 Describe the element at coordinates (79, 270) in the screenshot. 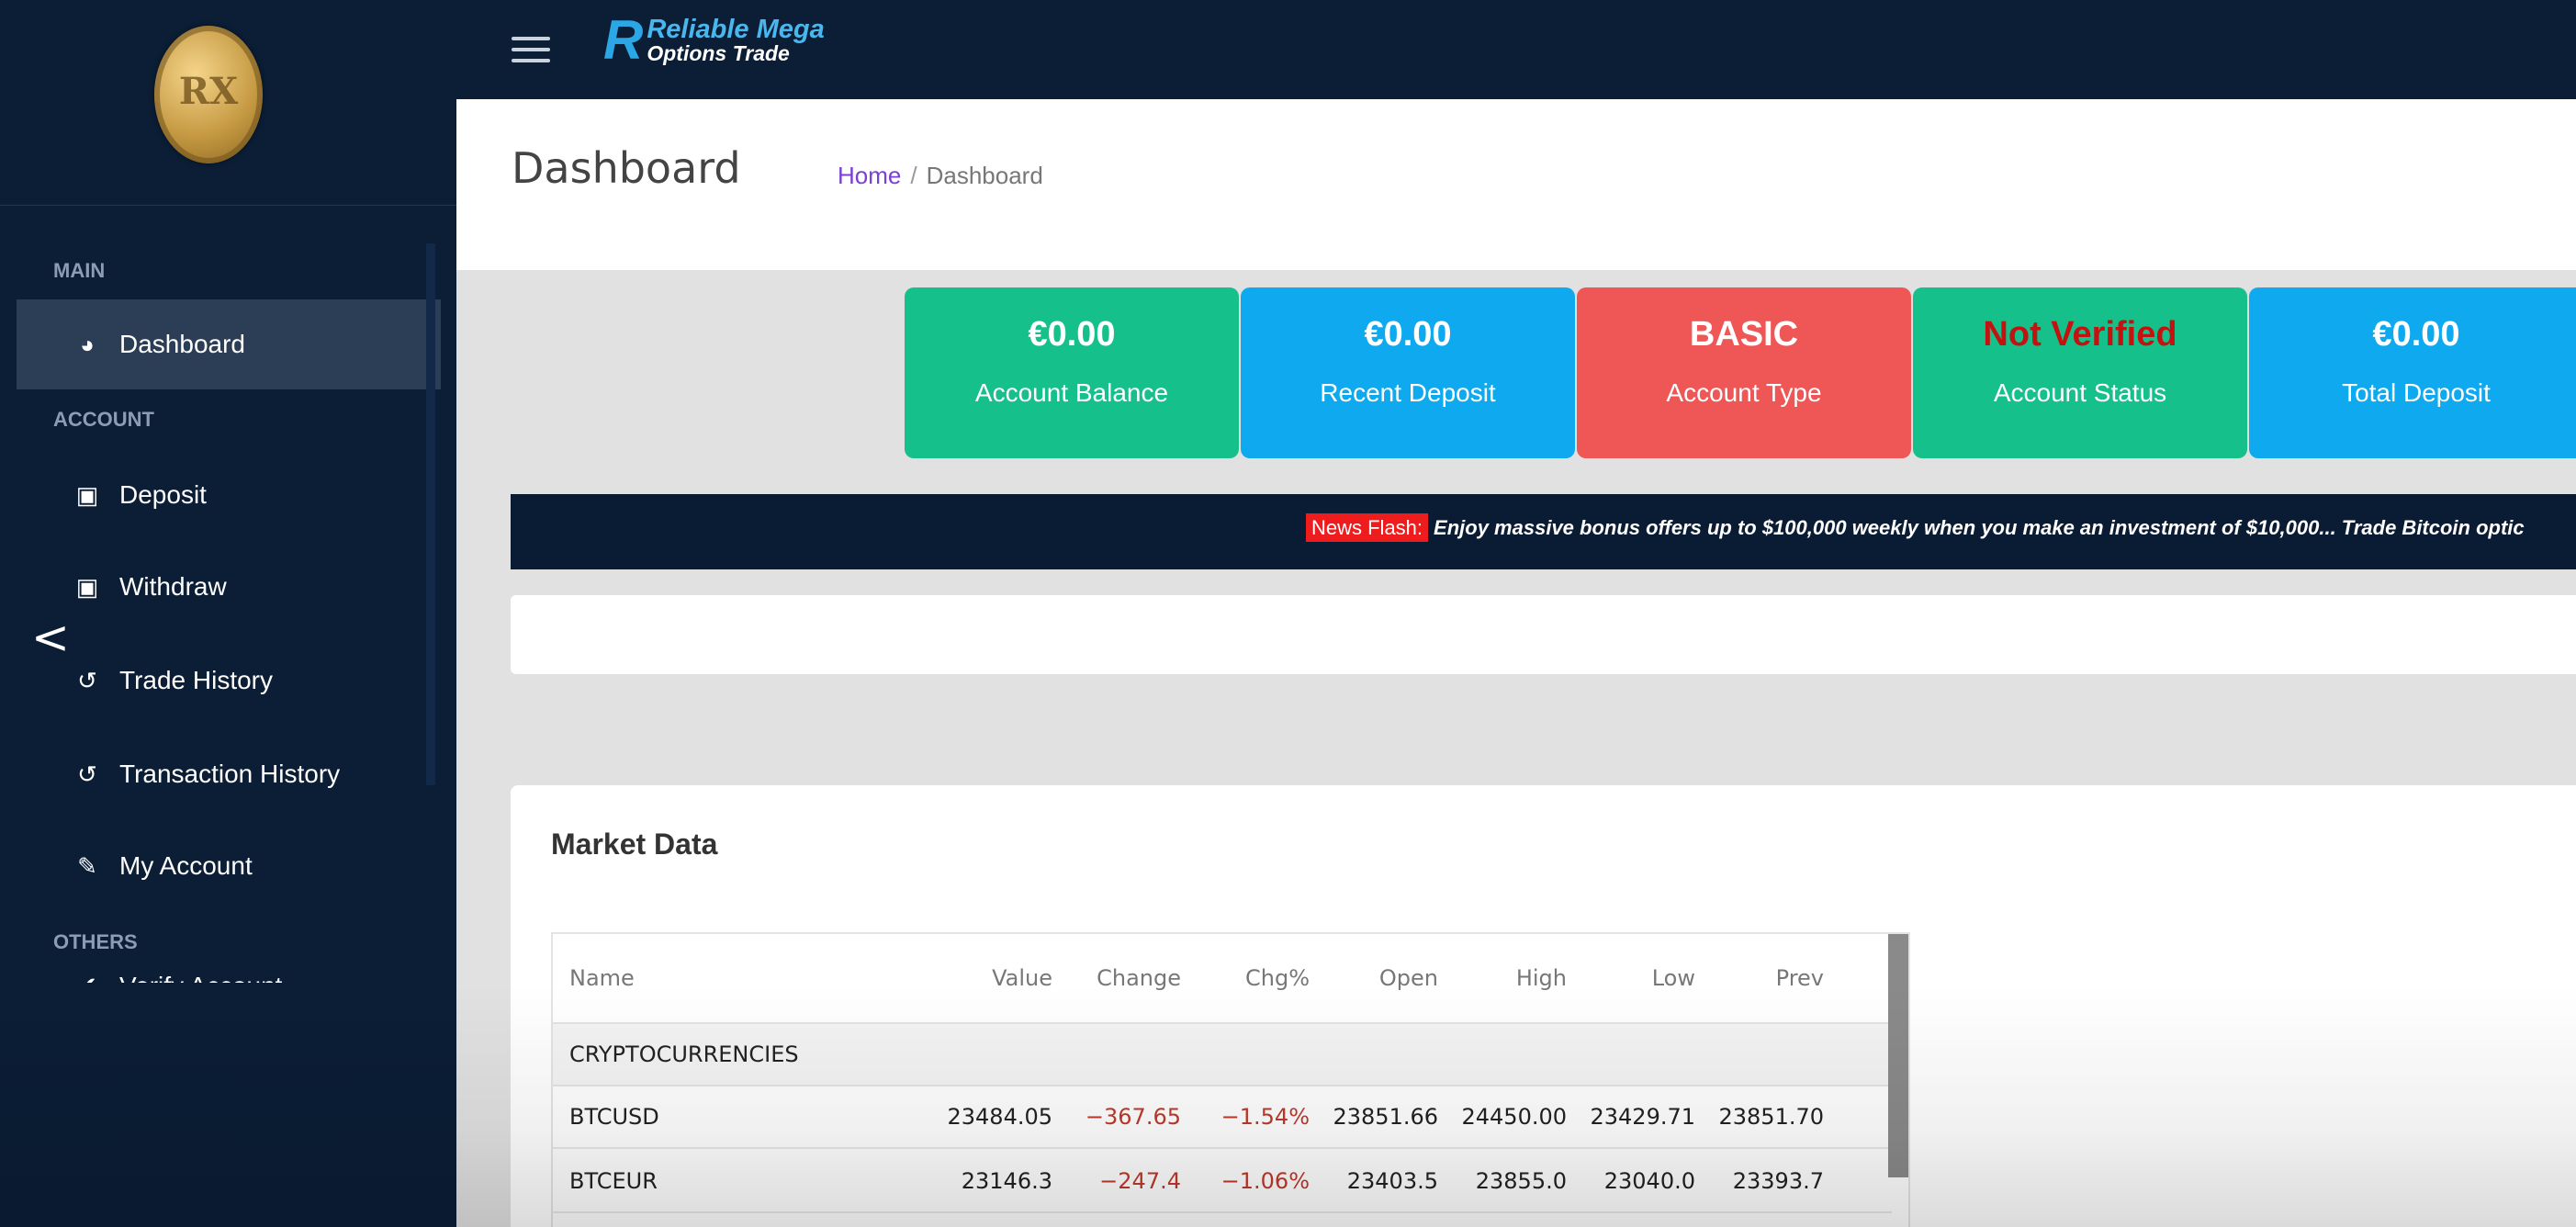

I see `section-main: MAIN` at that location.